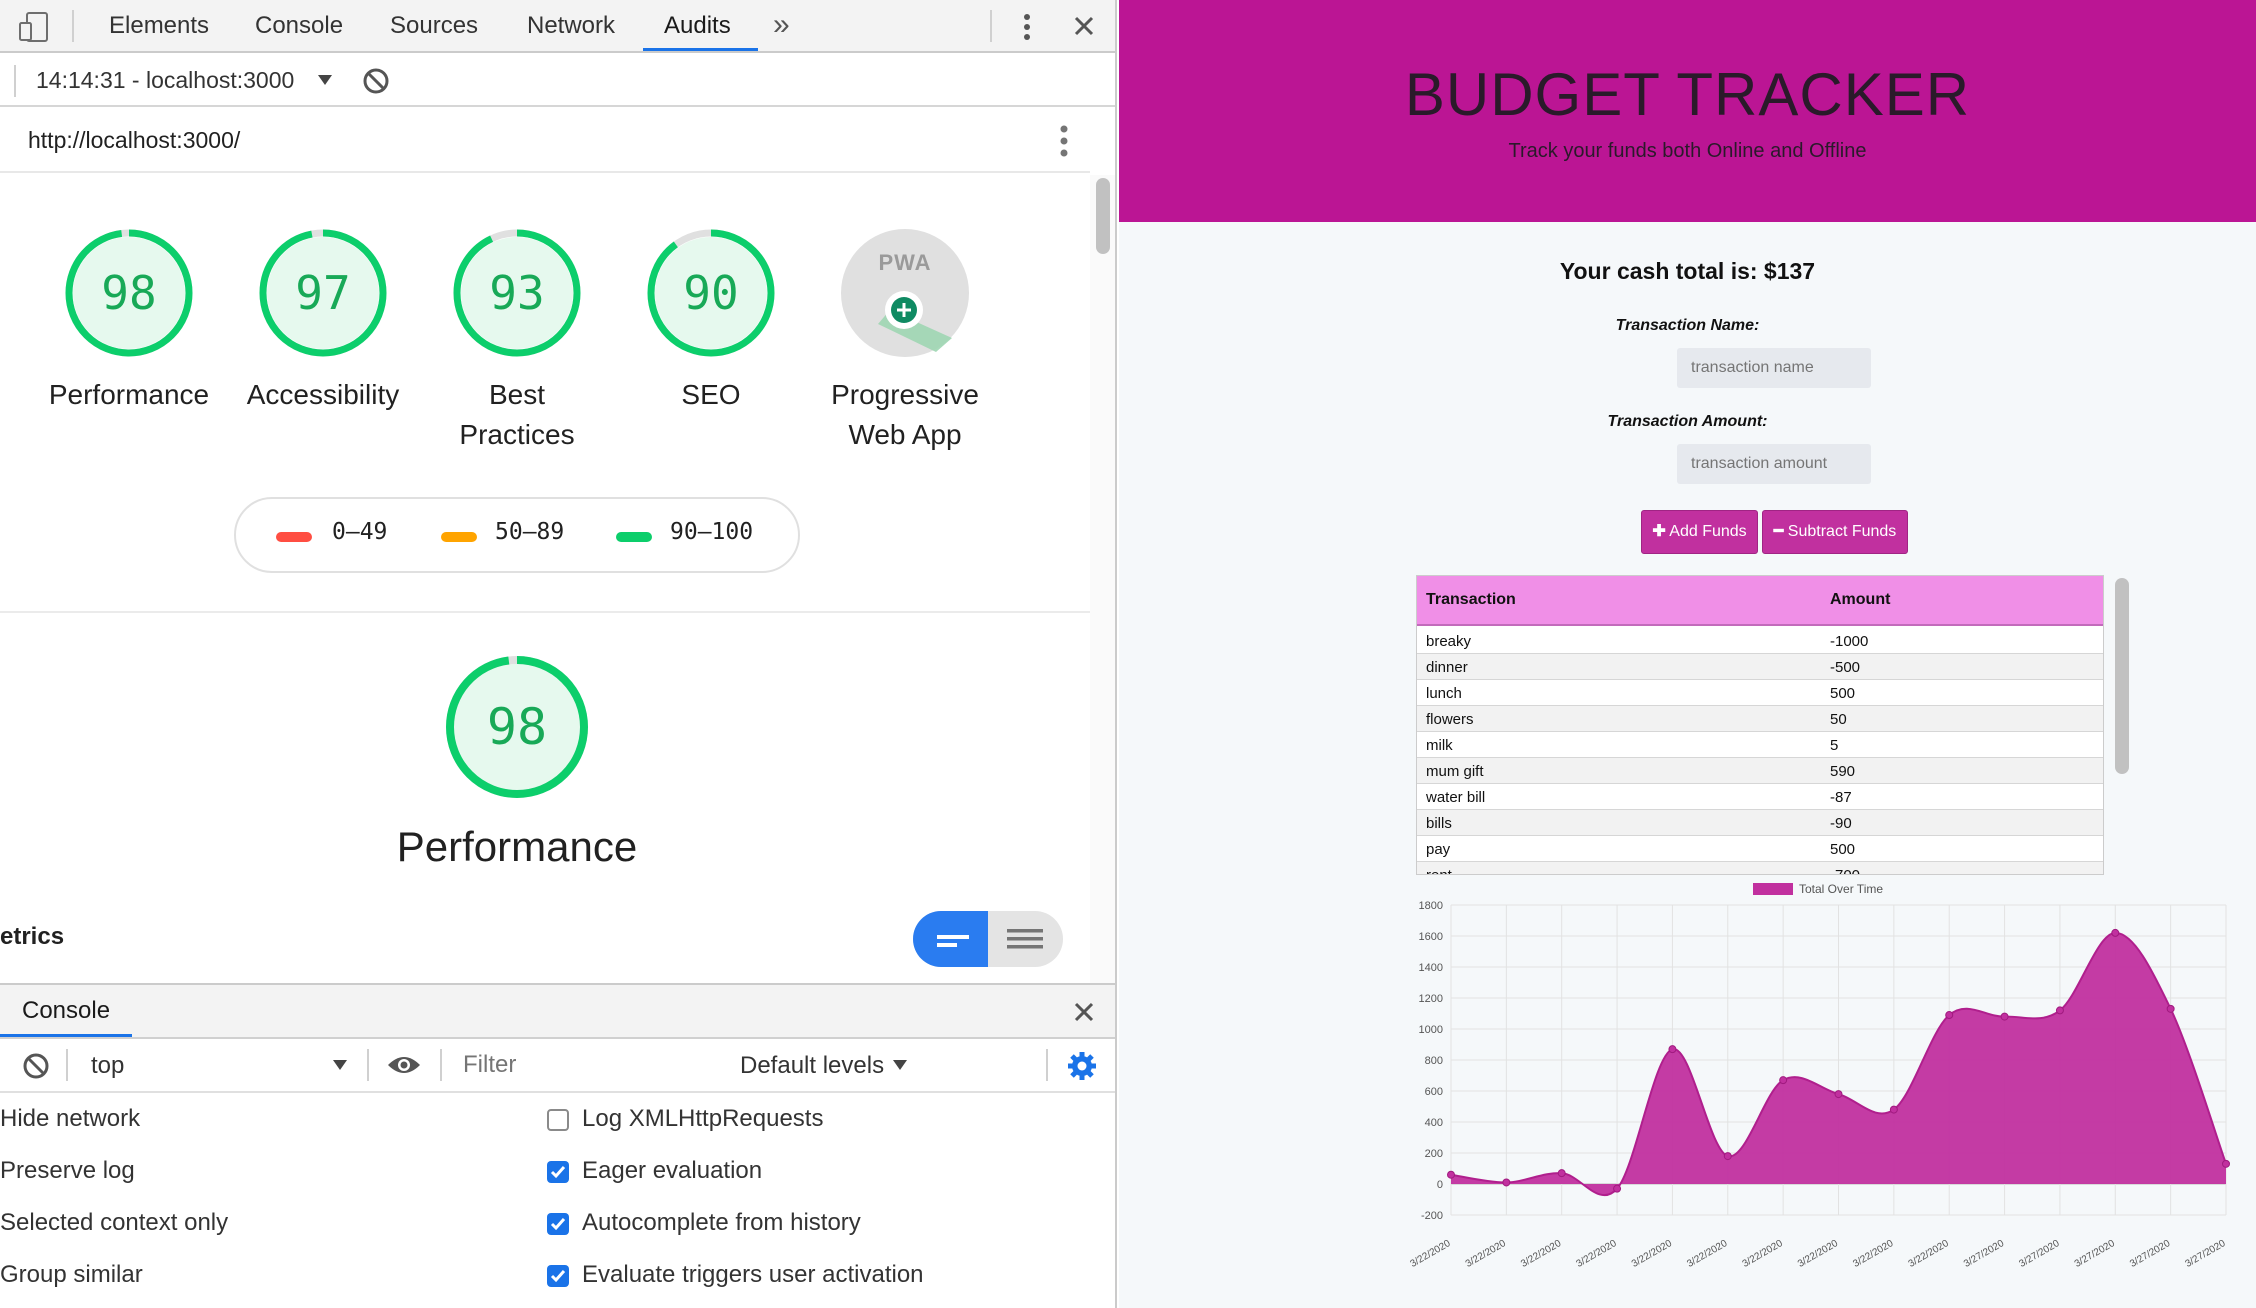 Image resolution: width=2256 pixels, height=1308 pixels. I want to click on section-divider, so click(545, 612).